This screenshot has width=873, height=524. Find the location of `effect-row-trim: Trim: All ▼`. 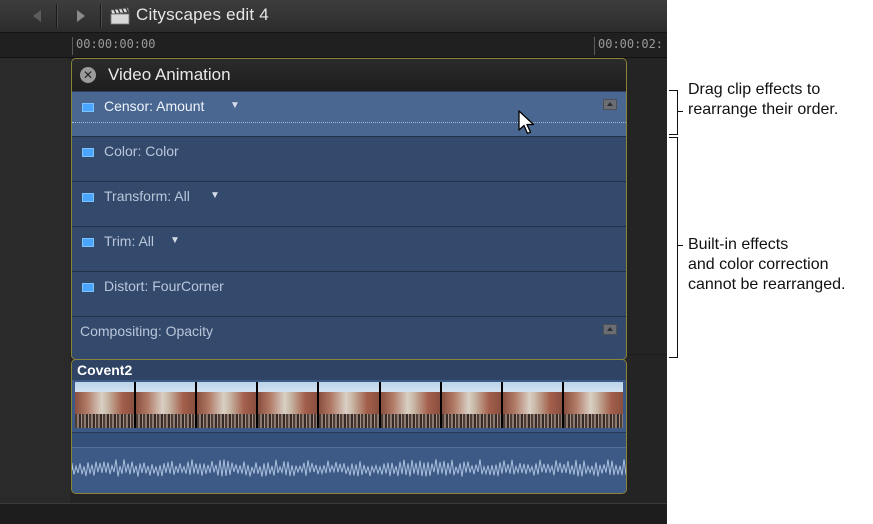

effect-row-trim: Trim: All ▼ is located at coordinates (349, 249).